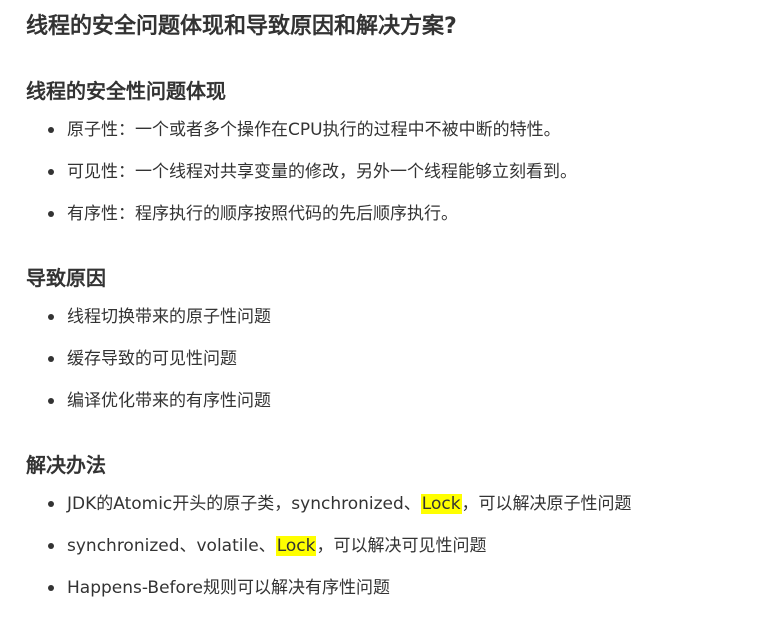 The width and height of the screenshot is (757, 627). I want to click on list-item: Happens-Before规则可以解决有序性问题, so click(386, 595).